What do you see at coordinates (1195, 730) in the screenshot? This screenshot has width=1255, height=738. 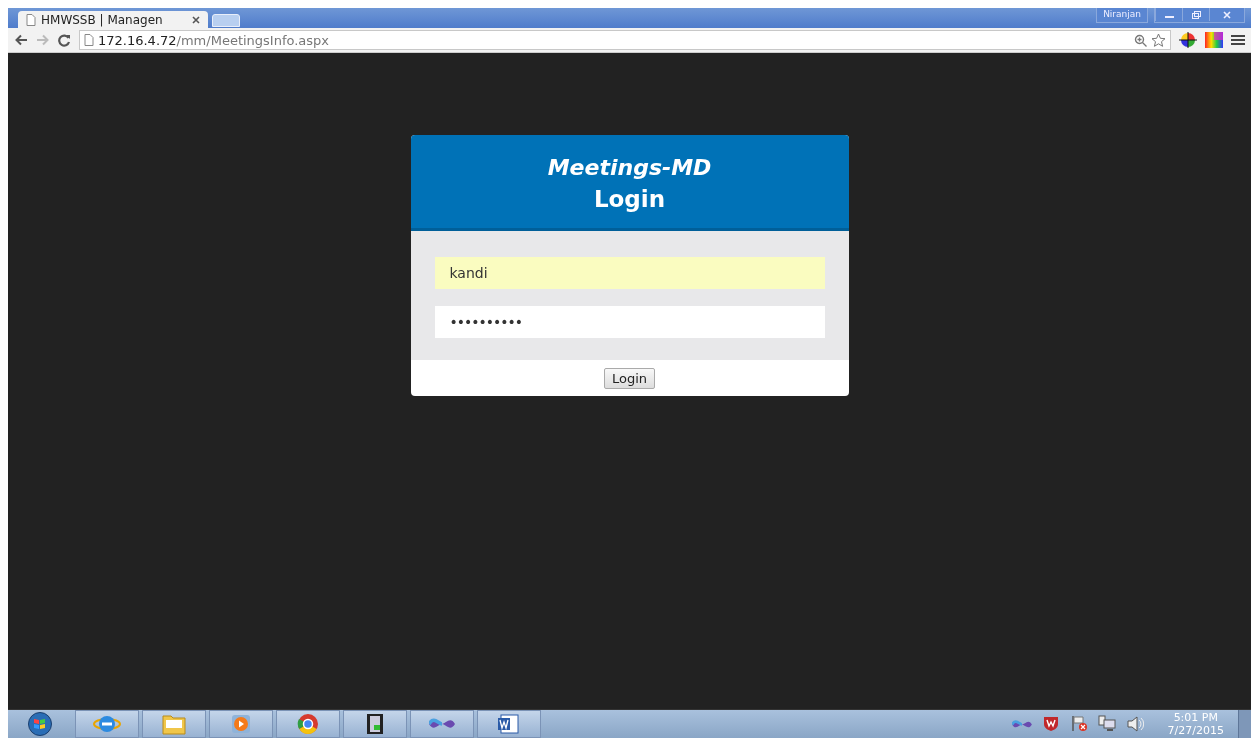 I see `clock-date: 7/27/2015` at bounding box center [1195, 730].